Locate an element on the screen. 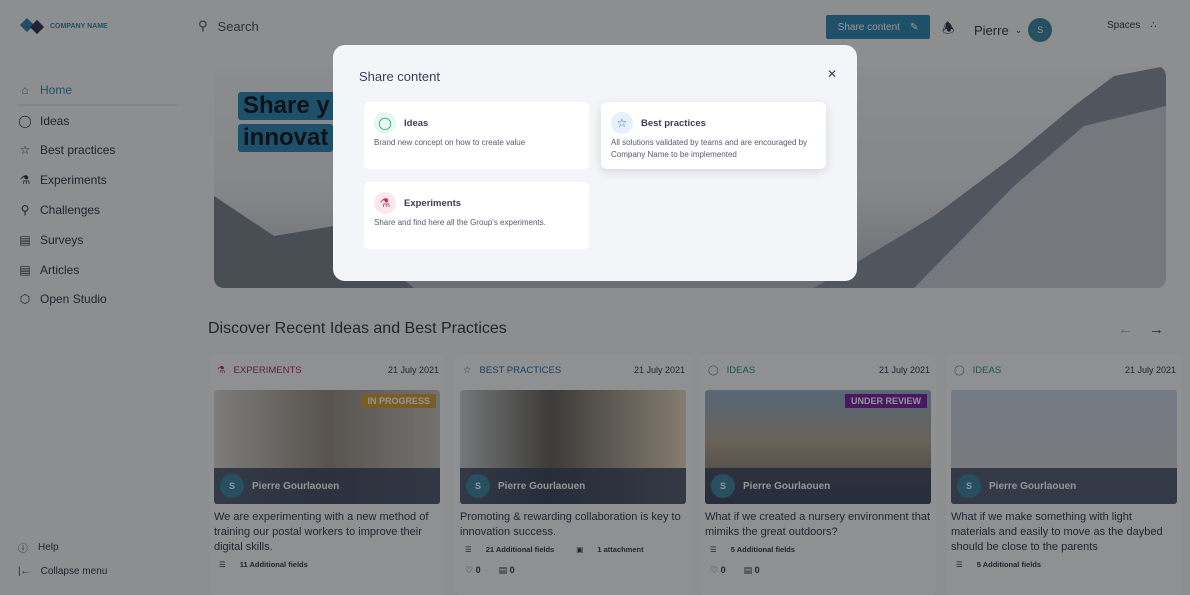 The width and height of the screenshot is (1190, 595). arrow-right-icon: → is located at coordinates (1156, 329).